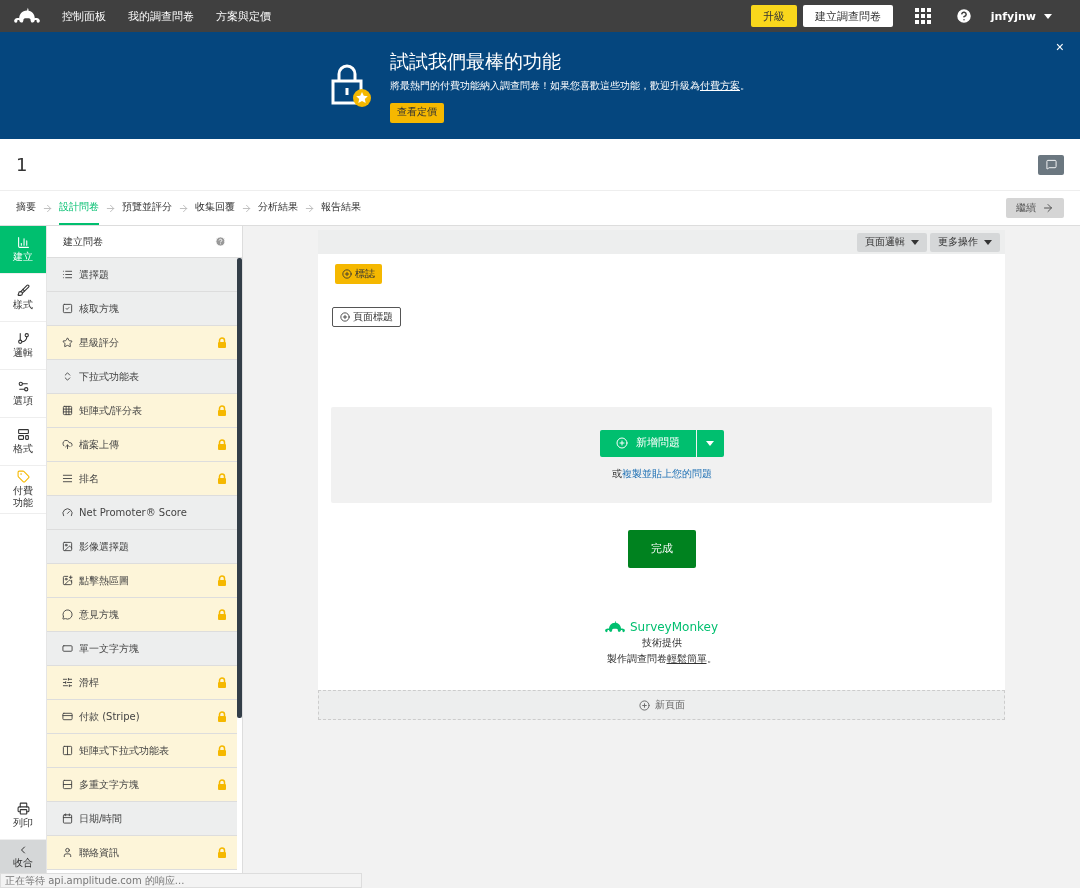 The image size is (1080, 888). Describe the element at coordinates (1059, 47) in the screenshot. I see `close-button: ×` at that location.